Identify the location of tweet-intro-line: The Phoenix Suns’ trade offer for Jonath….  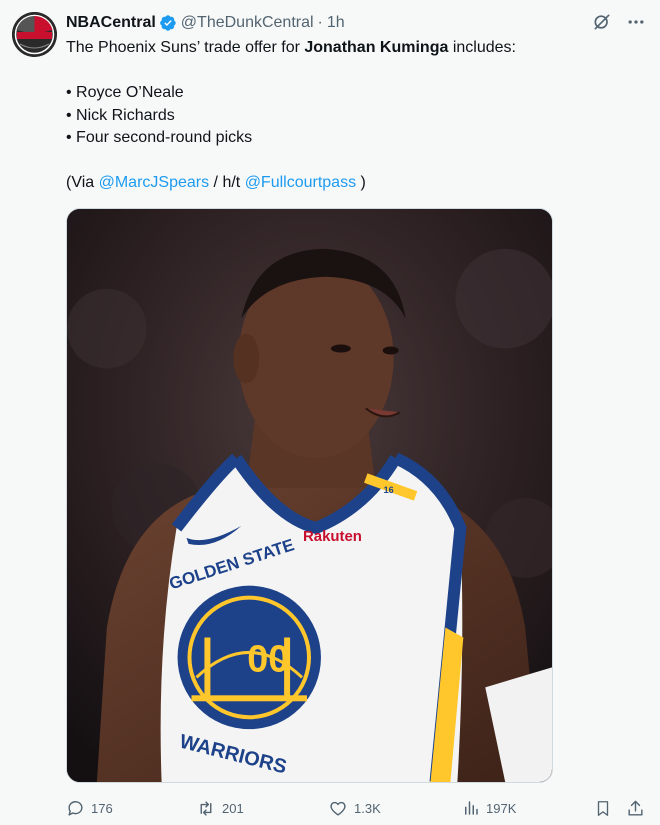
(356, 48).